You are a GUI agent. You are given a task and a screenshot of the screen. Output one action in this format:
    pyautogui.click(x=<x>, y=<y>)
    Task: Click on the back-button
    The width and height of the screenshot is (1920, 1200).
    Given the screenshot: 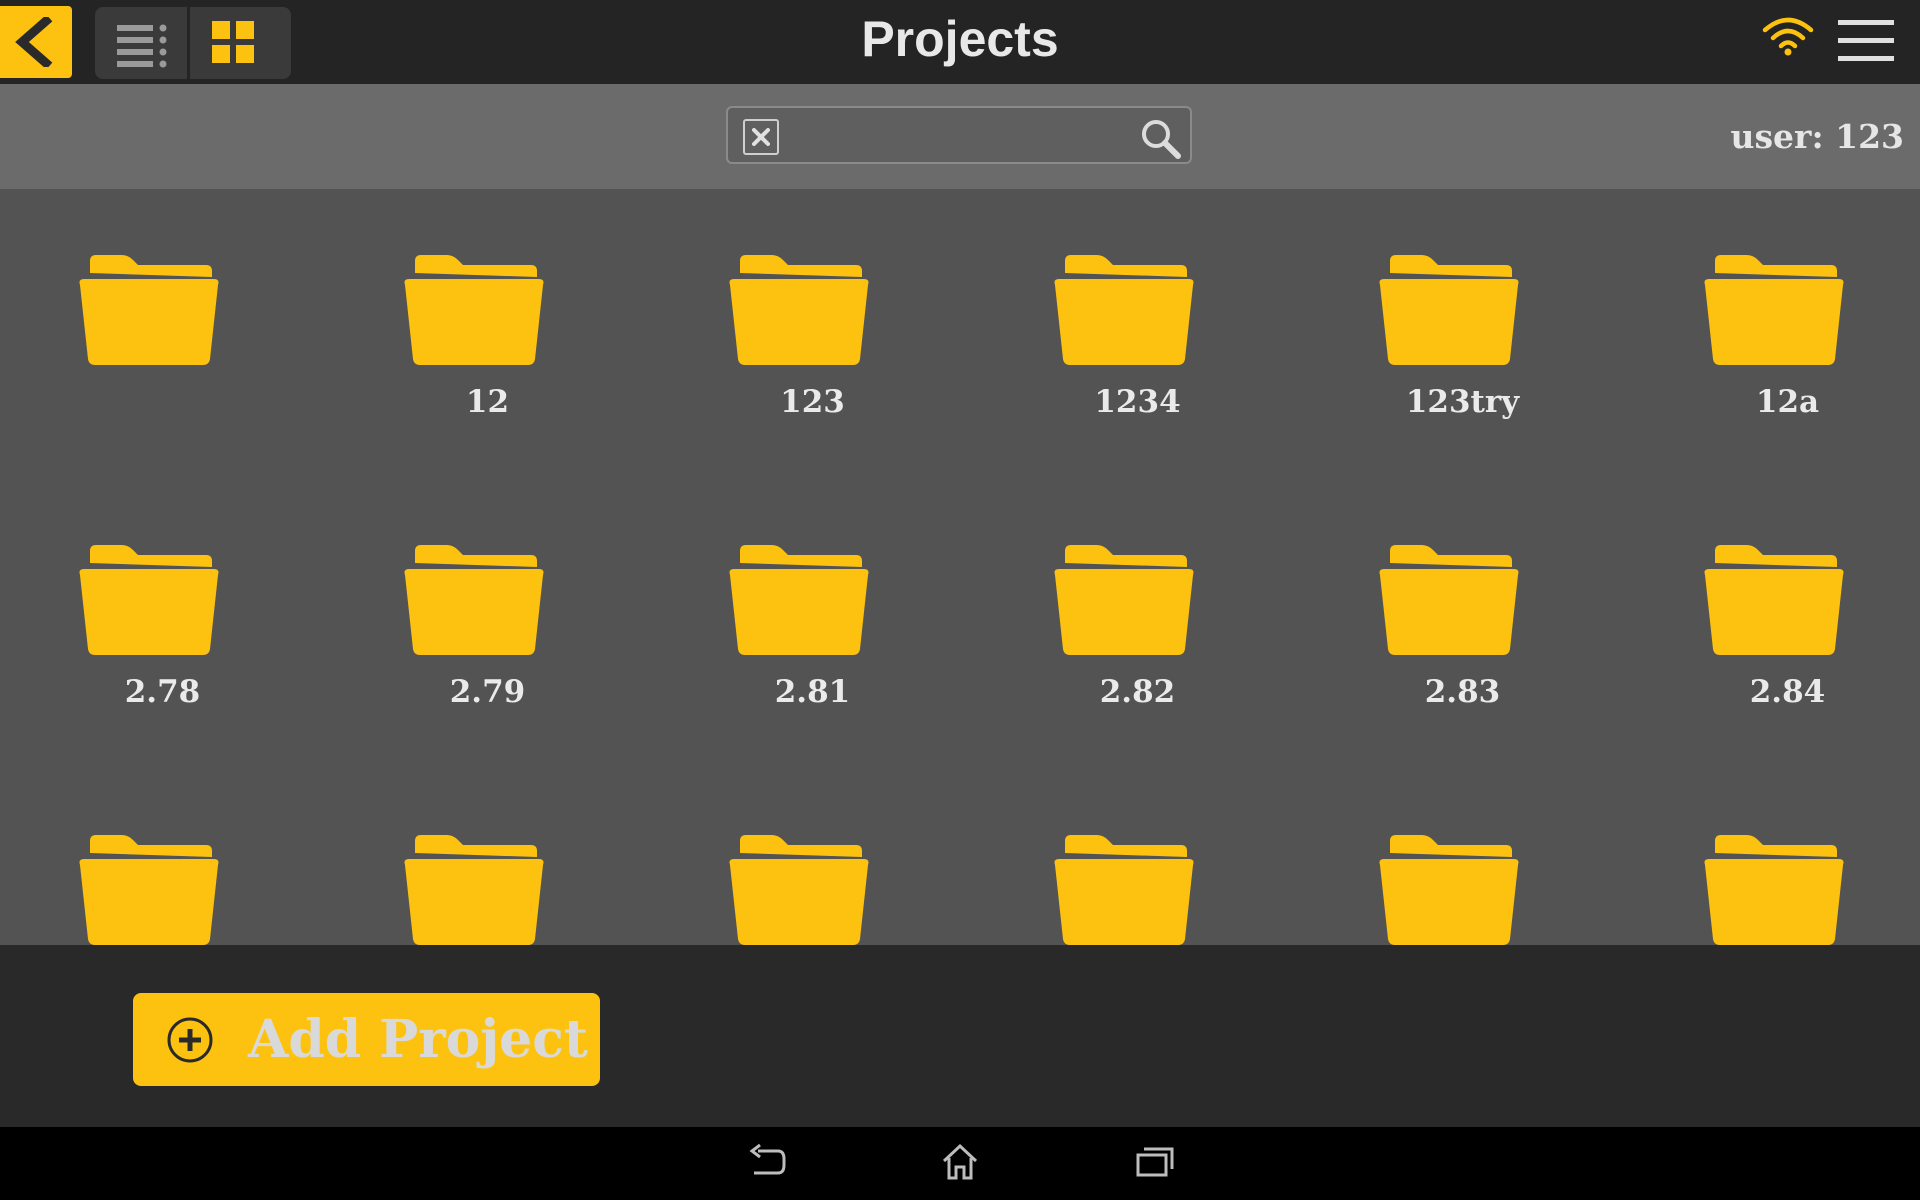 What is the action you would take?
    pyautogui.click(x=36, y=42)
    